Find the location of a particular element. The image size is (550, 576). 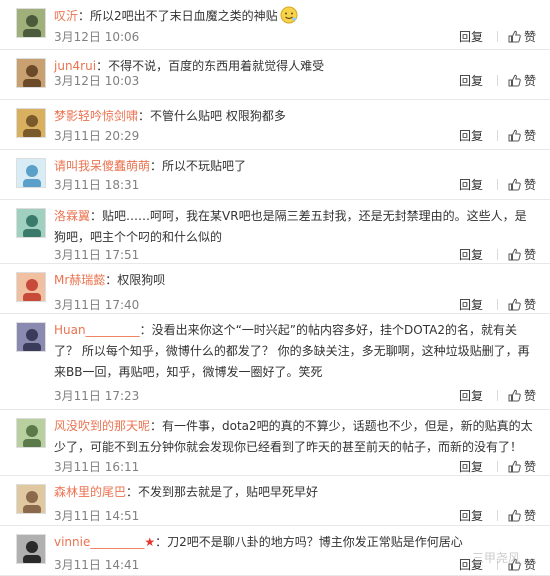

comment-meta: 3月11日 14:41 回复赞 is located at coordinates (295, 565).